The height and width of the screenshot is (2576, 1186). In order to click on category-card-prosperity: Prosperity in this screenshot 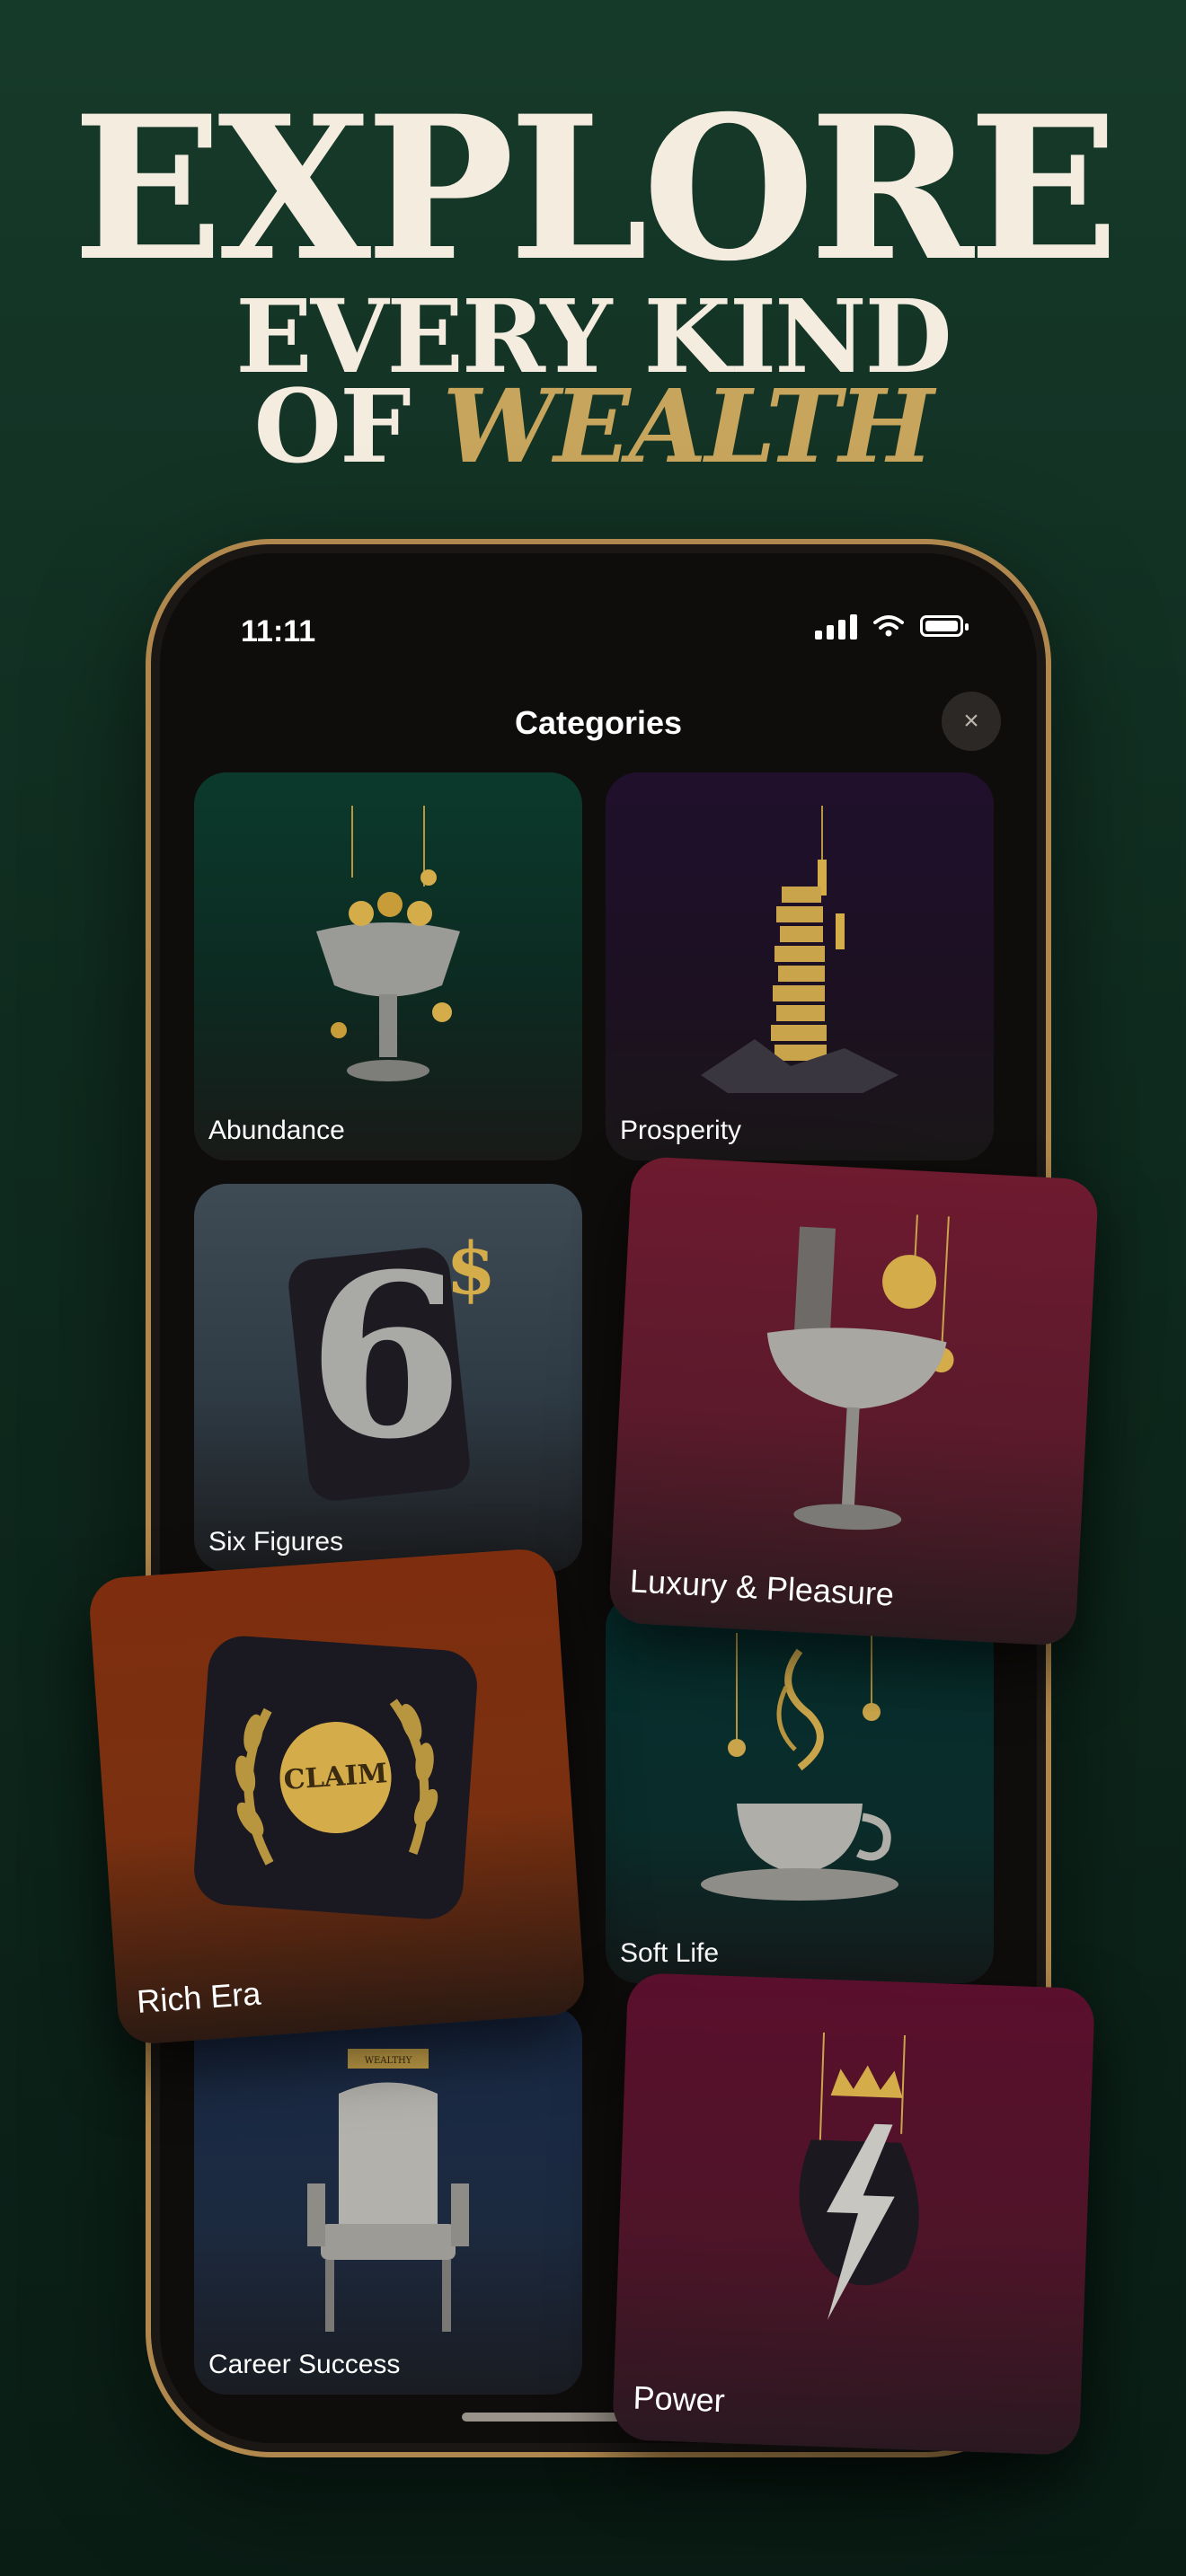, I will do `click(800, 966)`.